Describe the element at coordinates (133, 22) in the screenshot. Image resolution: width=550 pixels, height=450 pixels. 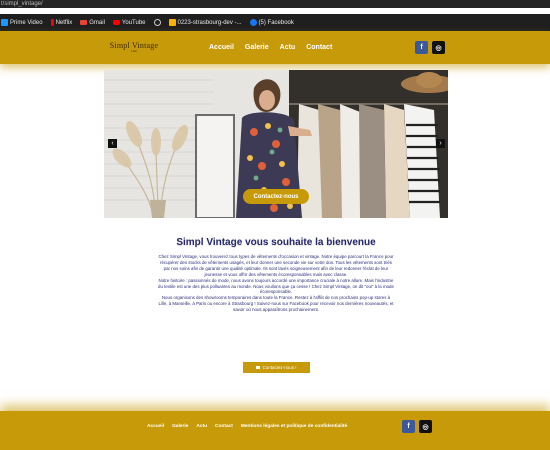
I see `bookmark-label: YouTube` at that location.